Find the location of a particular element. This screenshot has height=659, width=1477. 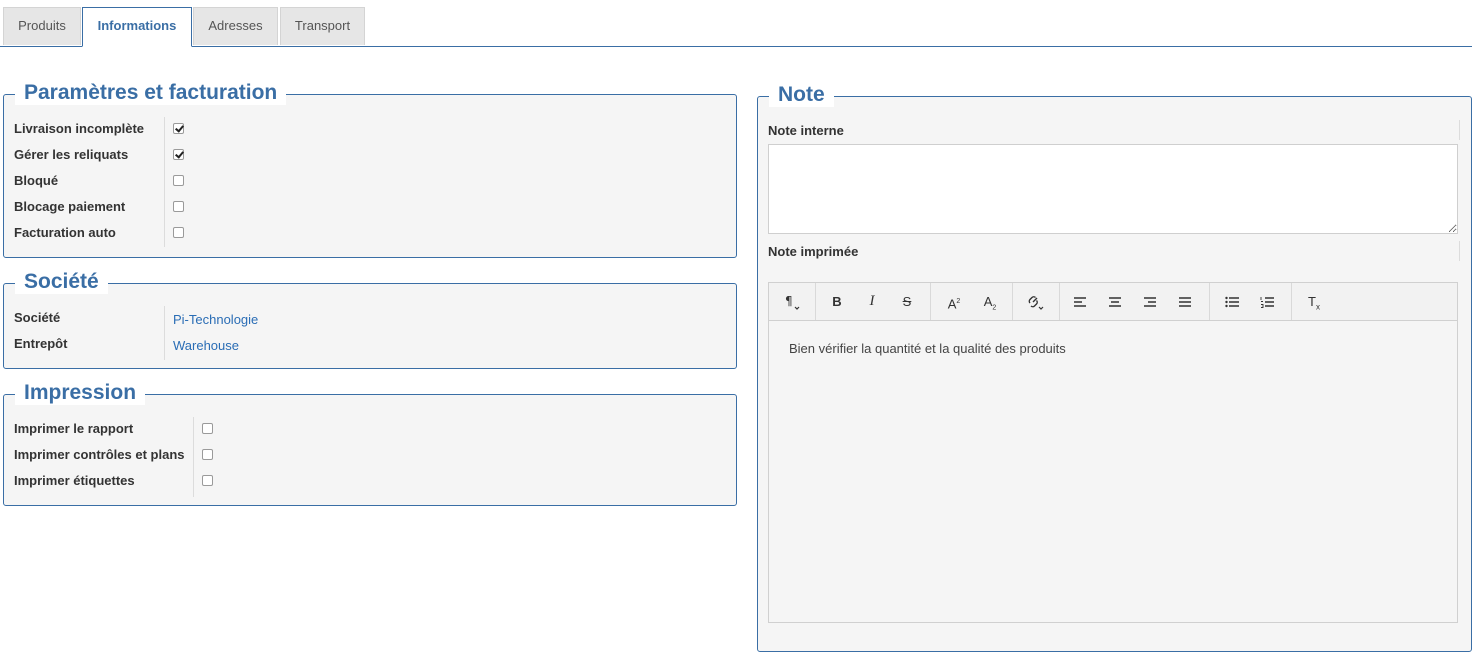

clear-format-icon: Tx is located at coordinates (1314, 301).